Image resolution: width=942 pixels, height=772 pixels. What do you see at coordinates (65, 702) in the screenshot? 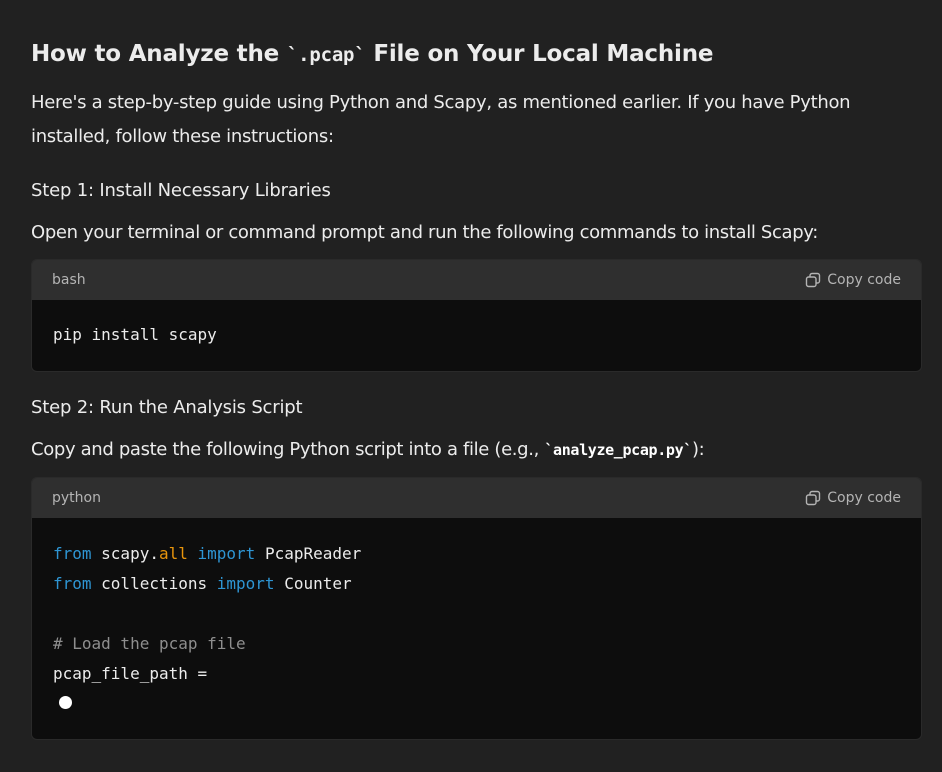
I see `streaming-cursor-dot` at bounding box center [65, 702].